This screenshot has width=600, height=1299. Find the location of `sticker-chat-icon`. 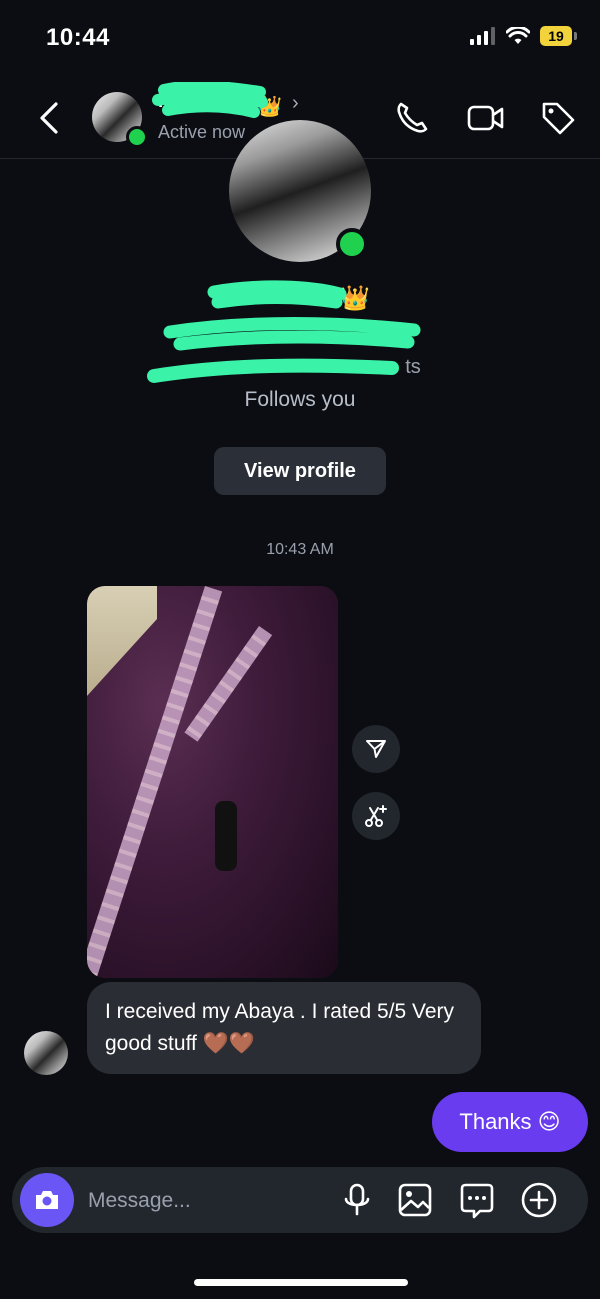

sticker-chat-icon is located at coordinates (477, 1200).